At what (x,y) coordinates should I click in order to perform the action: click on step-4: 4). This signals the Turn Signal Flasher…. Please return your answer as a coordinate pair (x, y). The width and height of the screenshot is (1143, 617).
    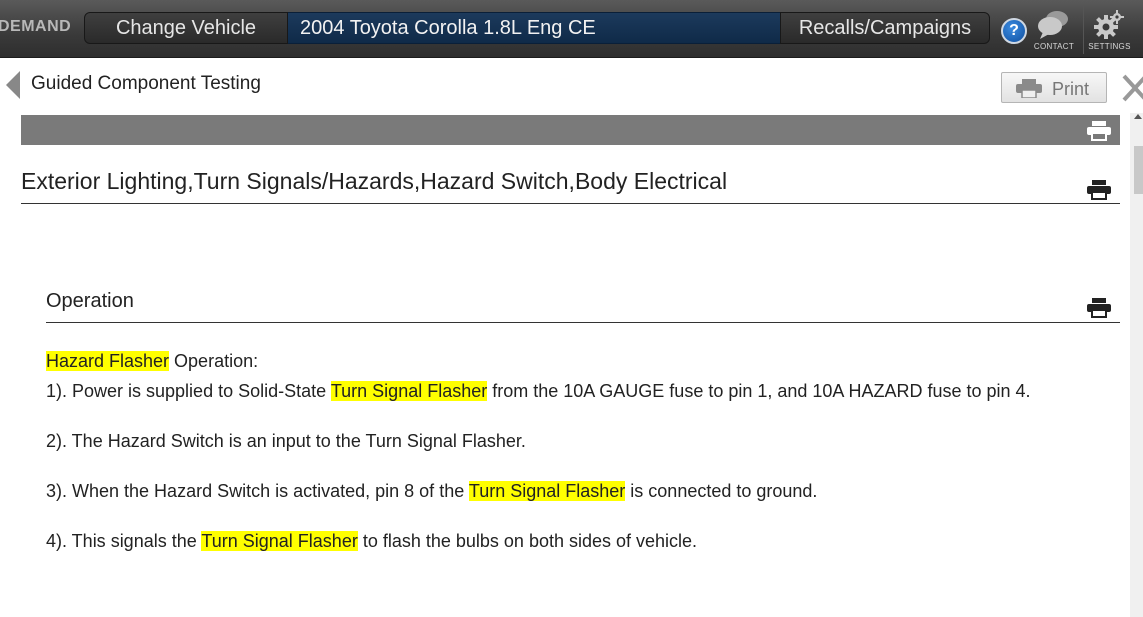
    Looking at the image, I should click on (372, 541).